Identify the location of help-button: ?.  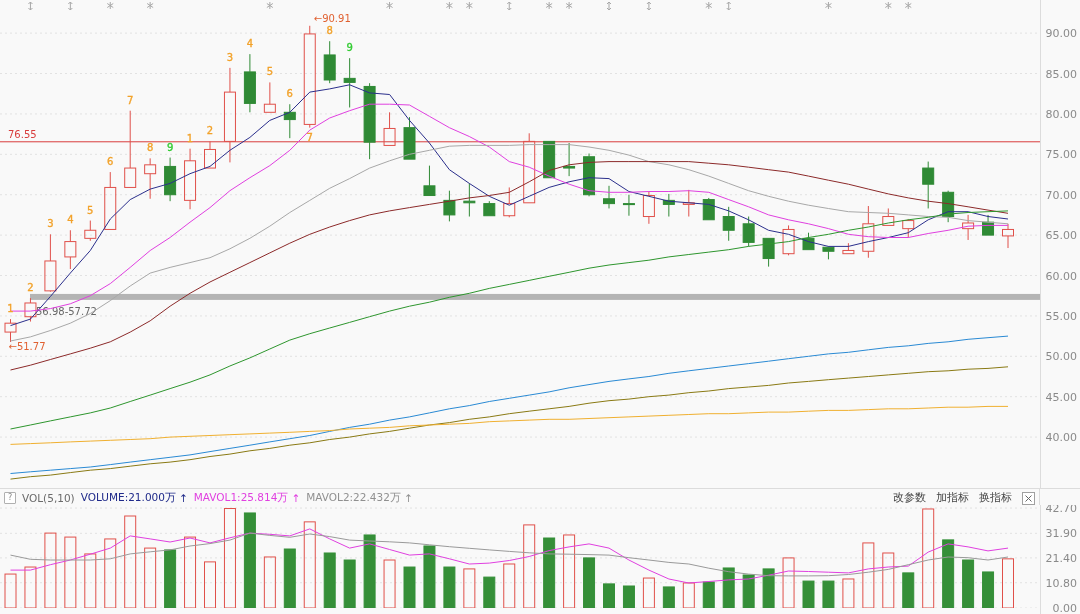
(10, 498).